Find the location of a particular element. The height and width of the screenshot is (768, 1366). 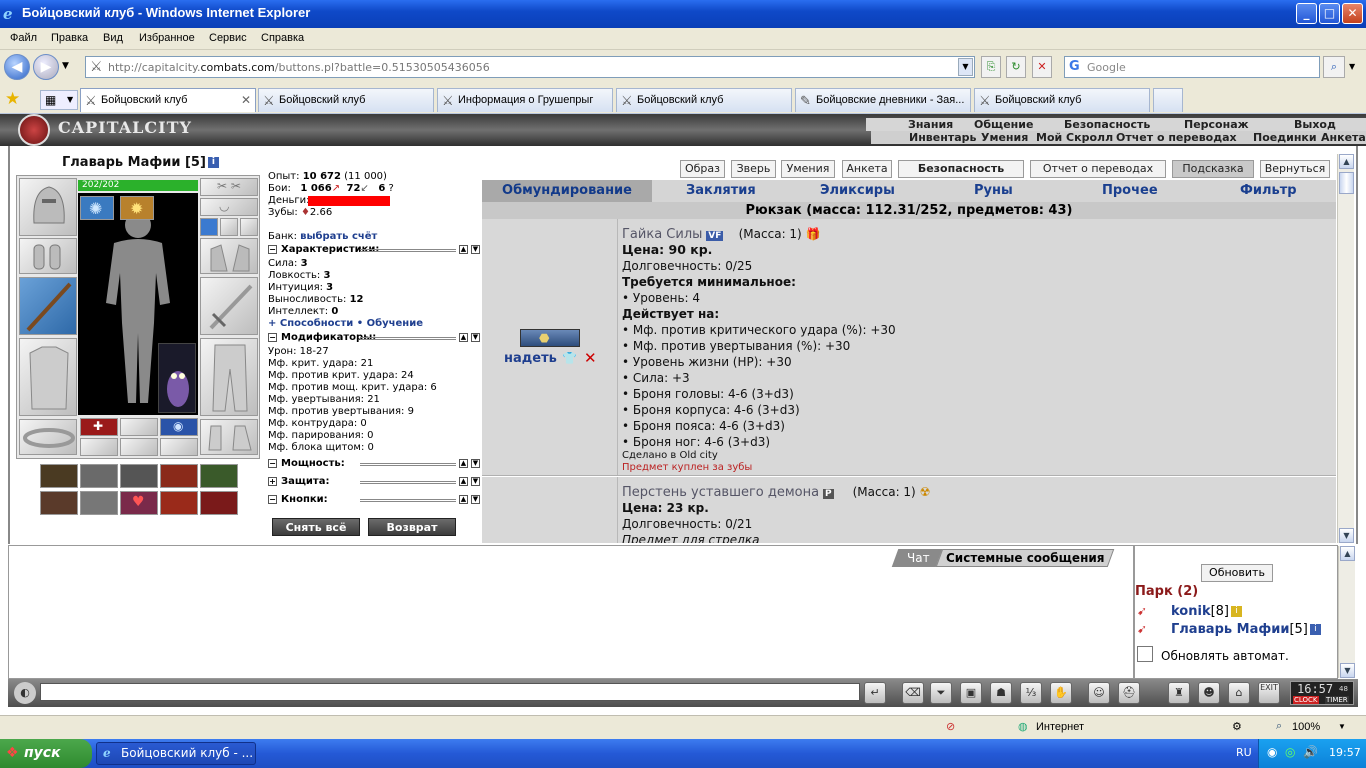

auto-refresh-checkbox is located at coordinates (1145, 654).